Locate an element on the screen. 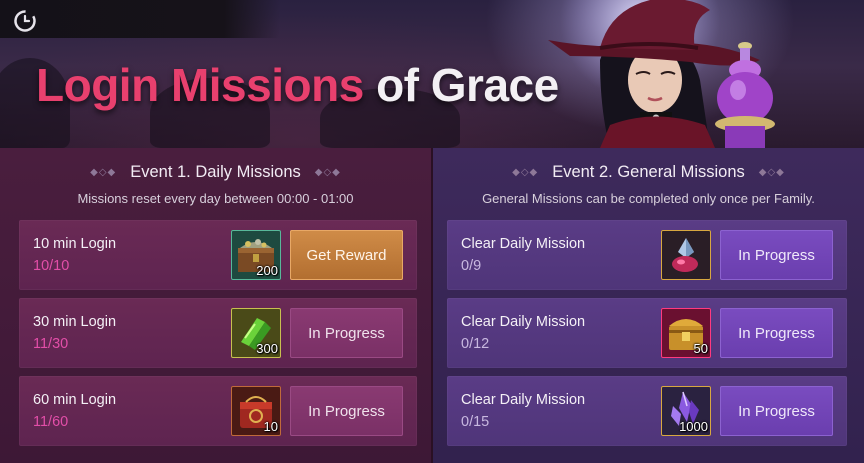  red-box-icon: 10 is located at coordinates (256, 411).